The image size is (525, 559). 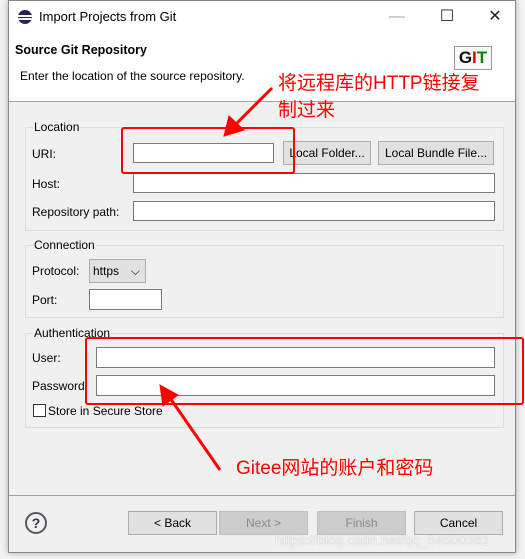 What do you see at coordinates (195, 434) in the screenshot?
I see `auth-arrow` at bounding box center [195, 434].